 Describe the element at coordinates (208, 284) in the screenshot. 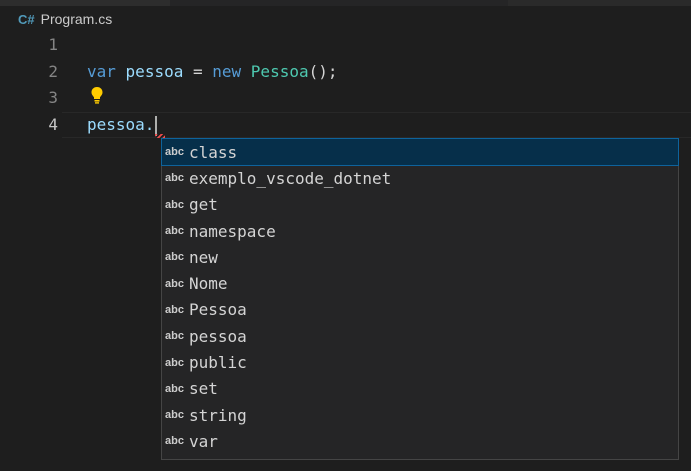

I see `suggestion-label: Nome` at that location.